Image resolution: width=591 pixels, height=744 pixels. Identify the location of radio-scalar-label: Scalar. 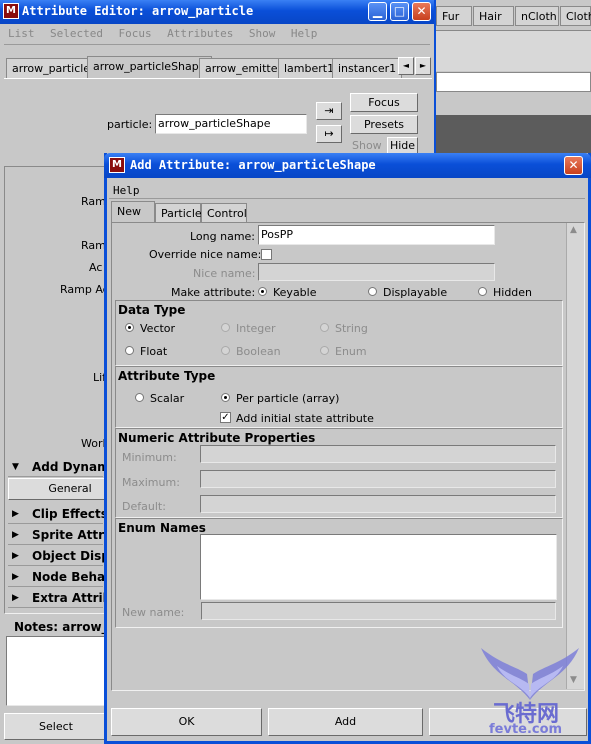
(167, 398).